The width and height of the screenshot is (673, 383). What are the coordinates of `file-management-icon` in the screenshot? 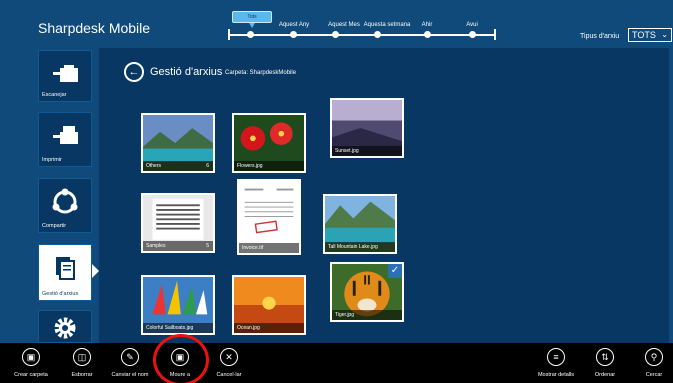 It's located at (65, 268).